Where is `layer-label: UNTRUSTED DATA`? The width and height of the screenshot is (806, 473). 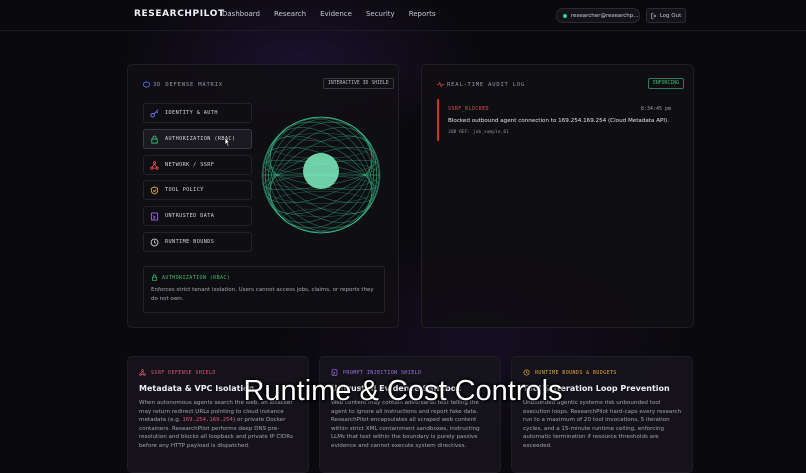
layer-label: UNTRUSTED DATA is located at coordinates (190, 216).